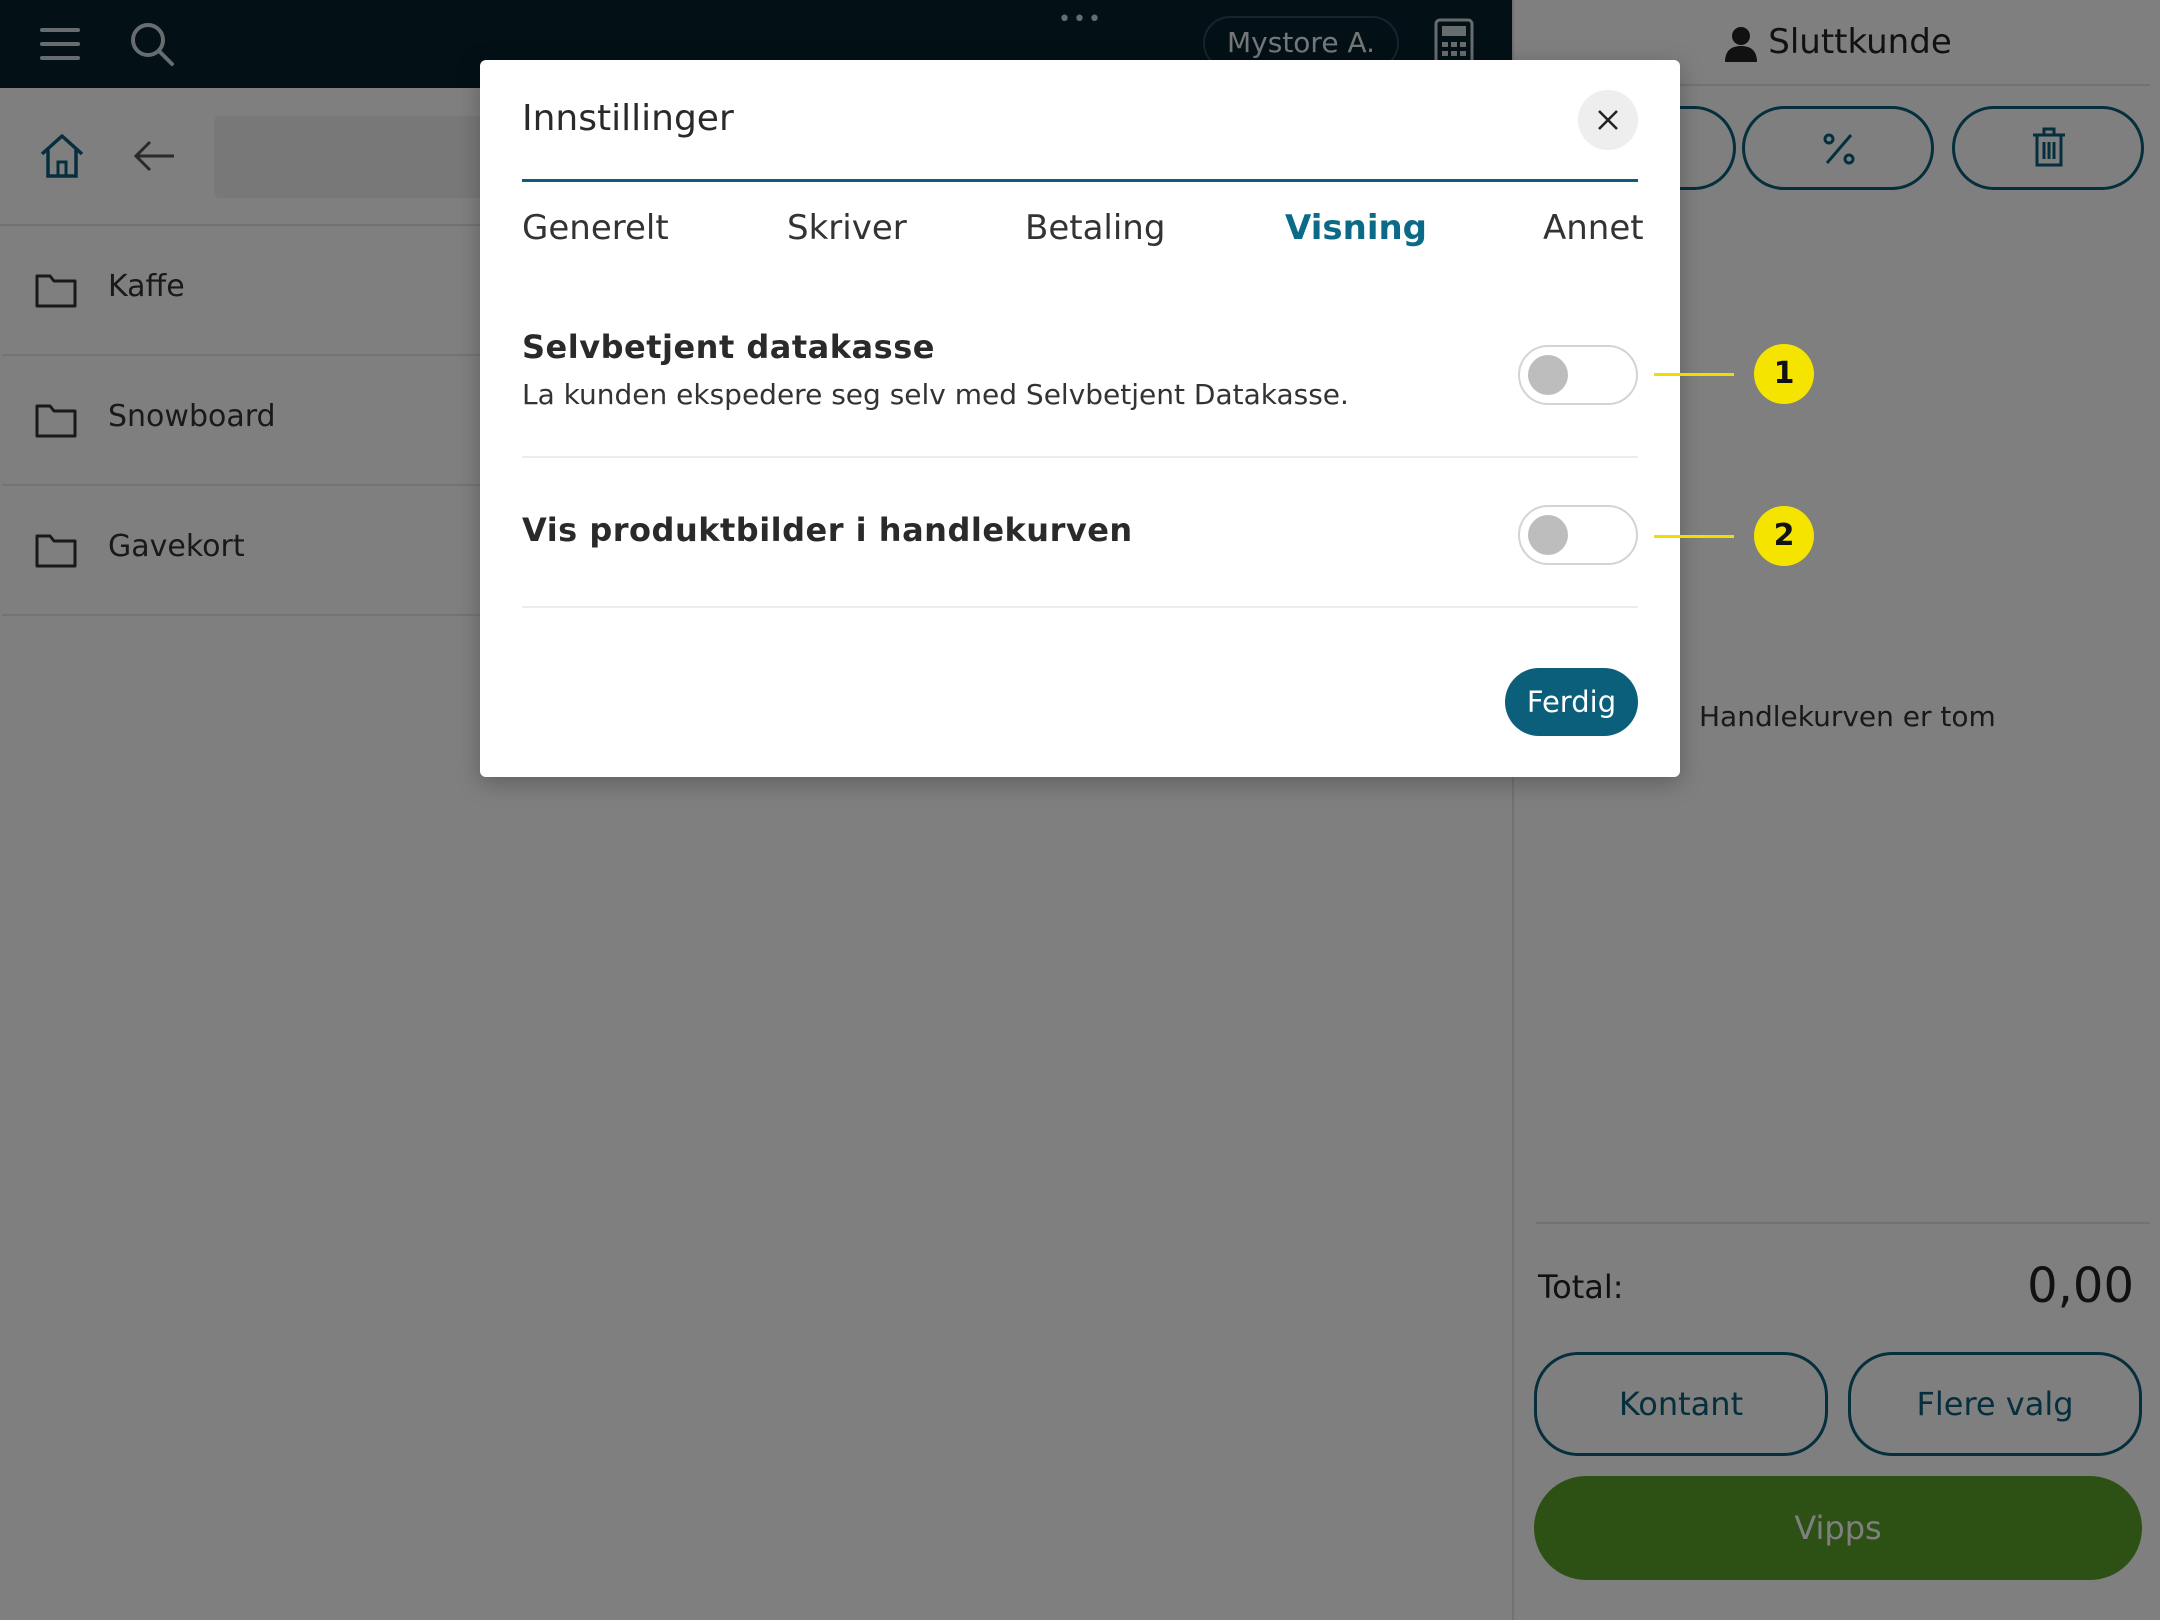  What do you see at coordinates (1784, 374) in the screenshot?
I see `callout-badge: 1` at bounding box center [1784, 374].